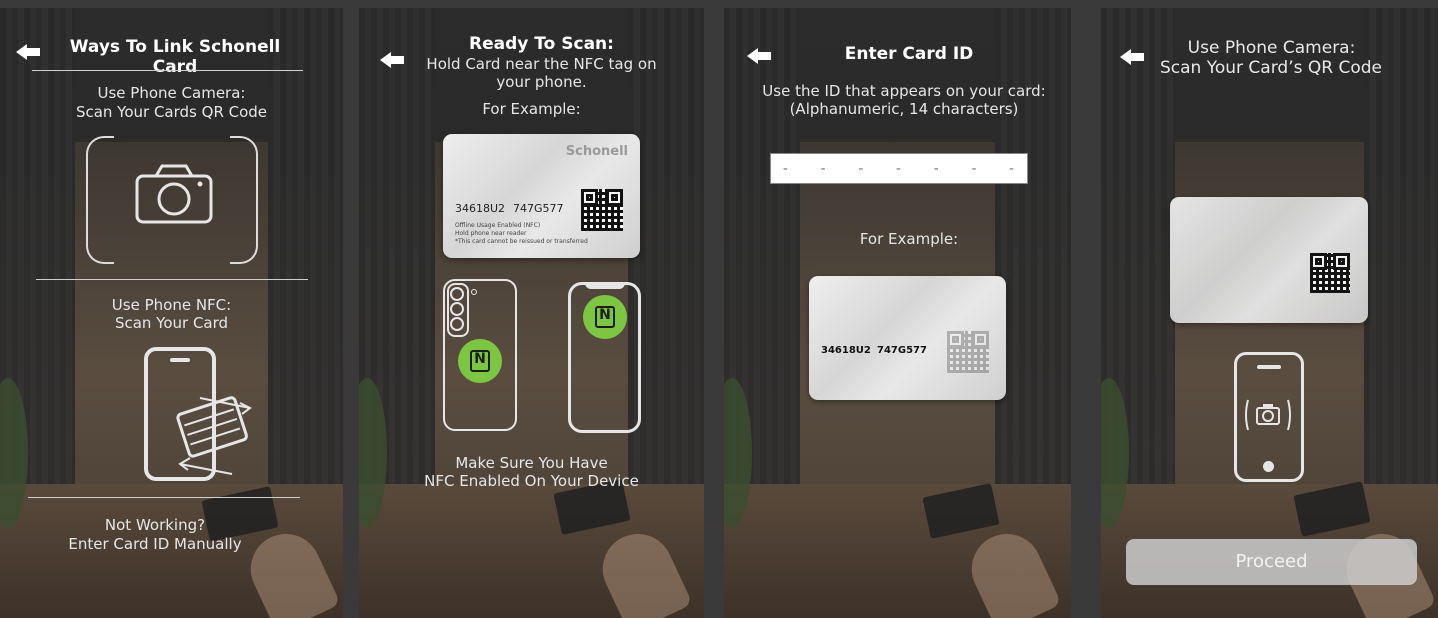 The width and height of the screenshot is (1438, 618). What do you see at coordinates (155, 544) in the screenshot?
I see `manual-entry-link: Enter Card ID Manually` at bounding box center [155, 544].